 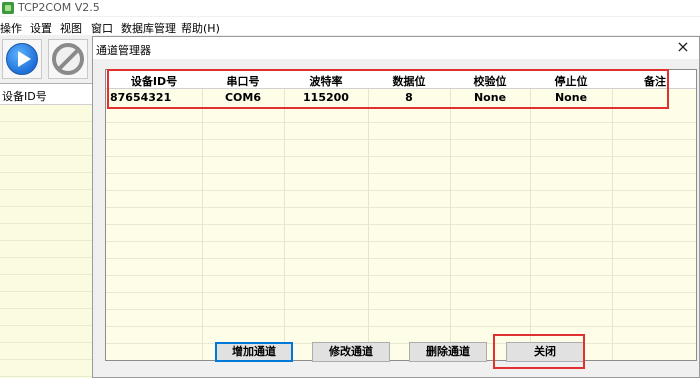 I want to click on device-list-panel: 设备ID号, so click(x=46, y=230).